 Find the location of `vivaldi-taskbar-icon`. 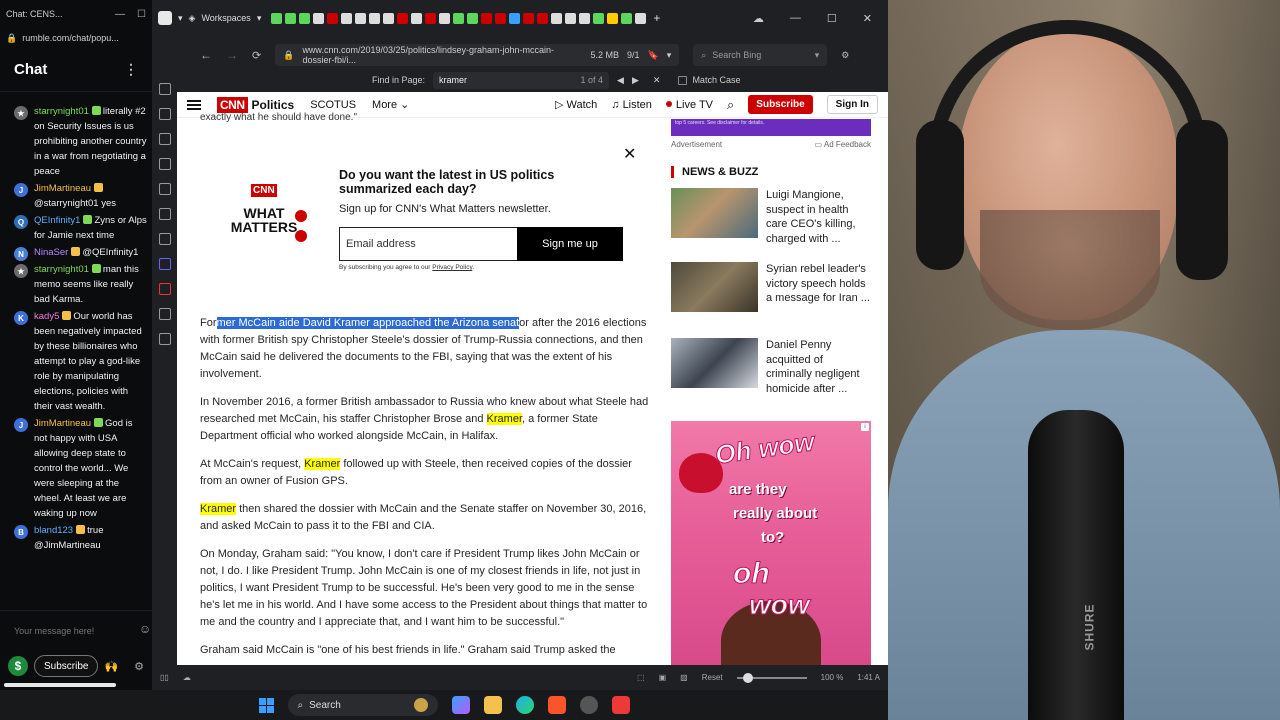

vivaldi-taskbar-icon is located at coordinates (620, 705).